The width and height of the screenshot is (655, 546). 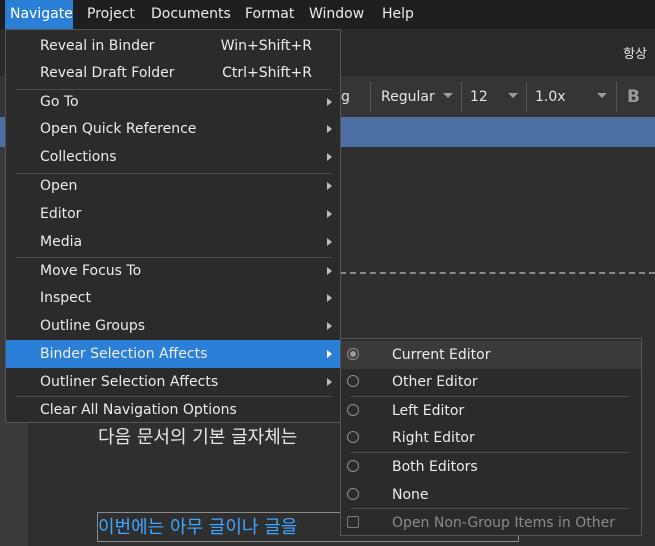 I want to click on menu-item-media: Media, so click(x=173, y=242).